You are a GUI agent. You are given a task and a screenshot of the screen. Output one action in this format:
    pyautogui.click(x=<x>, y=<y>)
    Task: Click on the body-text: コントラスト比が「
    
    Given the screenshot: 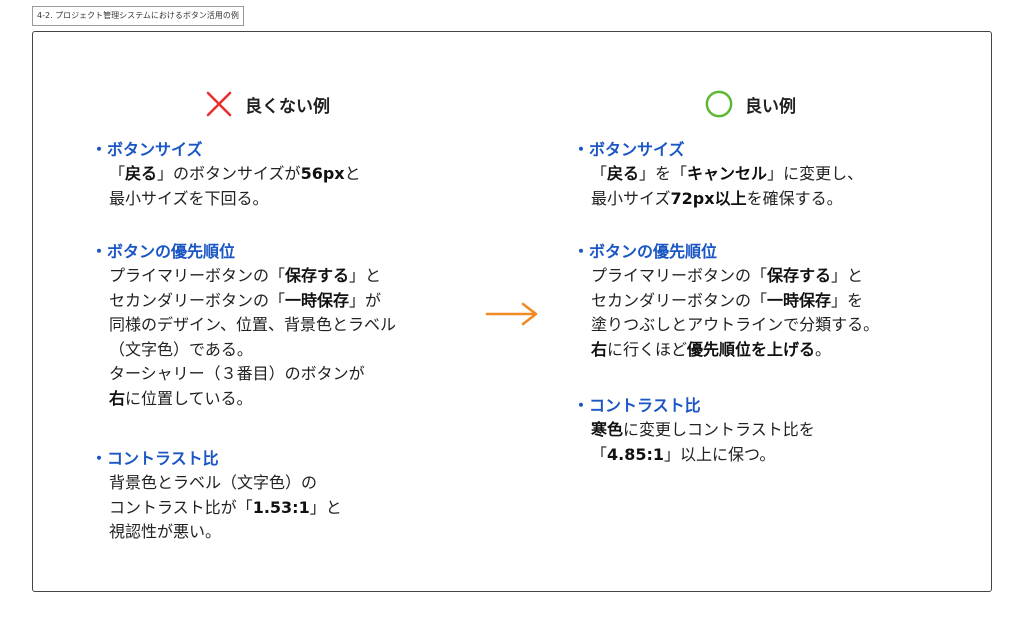 What is the action you would take?
    pyautogui.click(x=181, y=507)
    